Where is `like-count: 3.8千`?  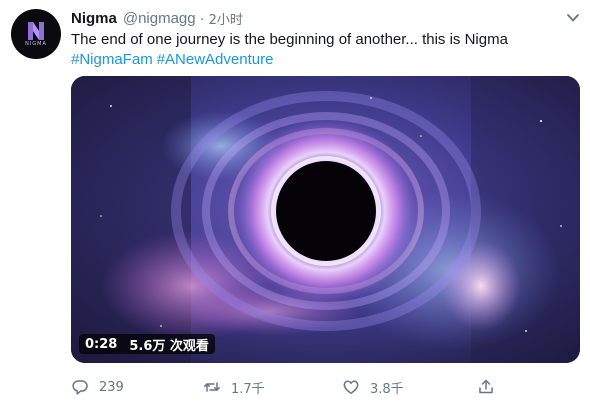
like-count: 3.8千 is located at coordinates (387, 389).